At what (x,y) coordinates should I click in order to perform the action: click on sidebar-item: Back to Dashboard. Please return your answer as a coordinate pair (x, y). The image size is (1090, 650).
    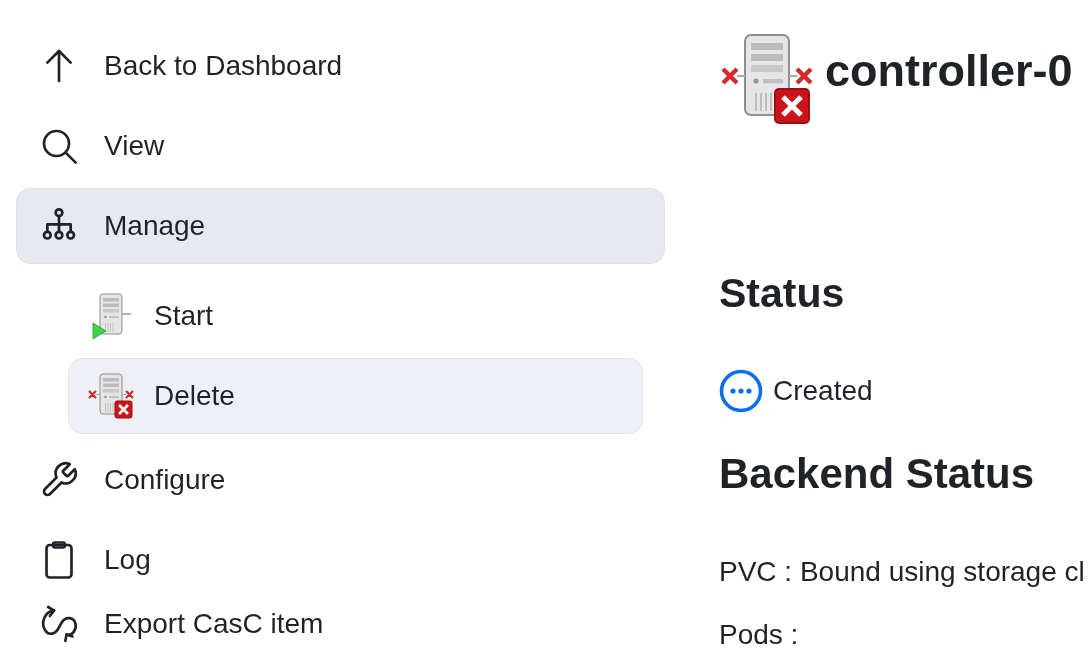
    Looking at the image, I should click on (340, 66).